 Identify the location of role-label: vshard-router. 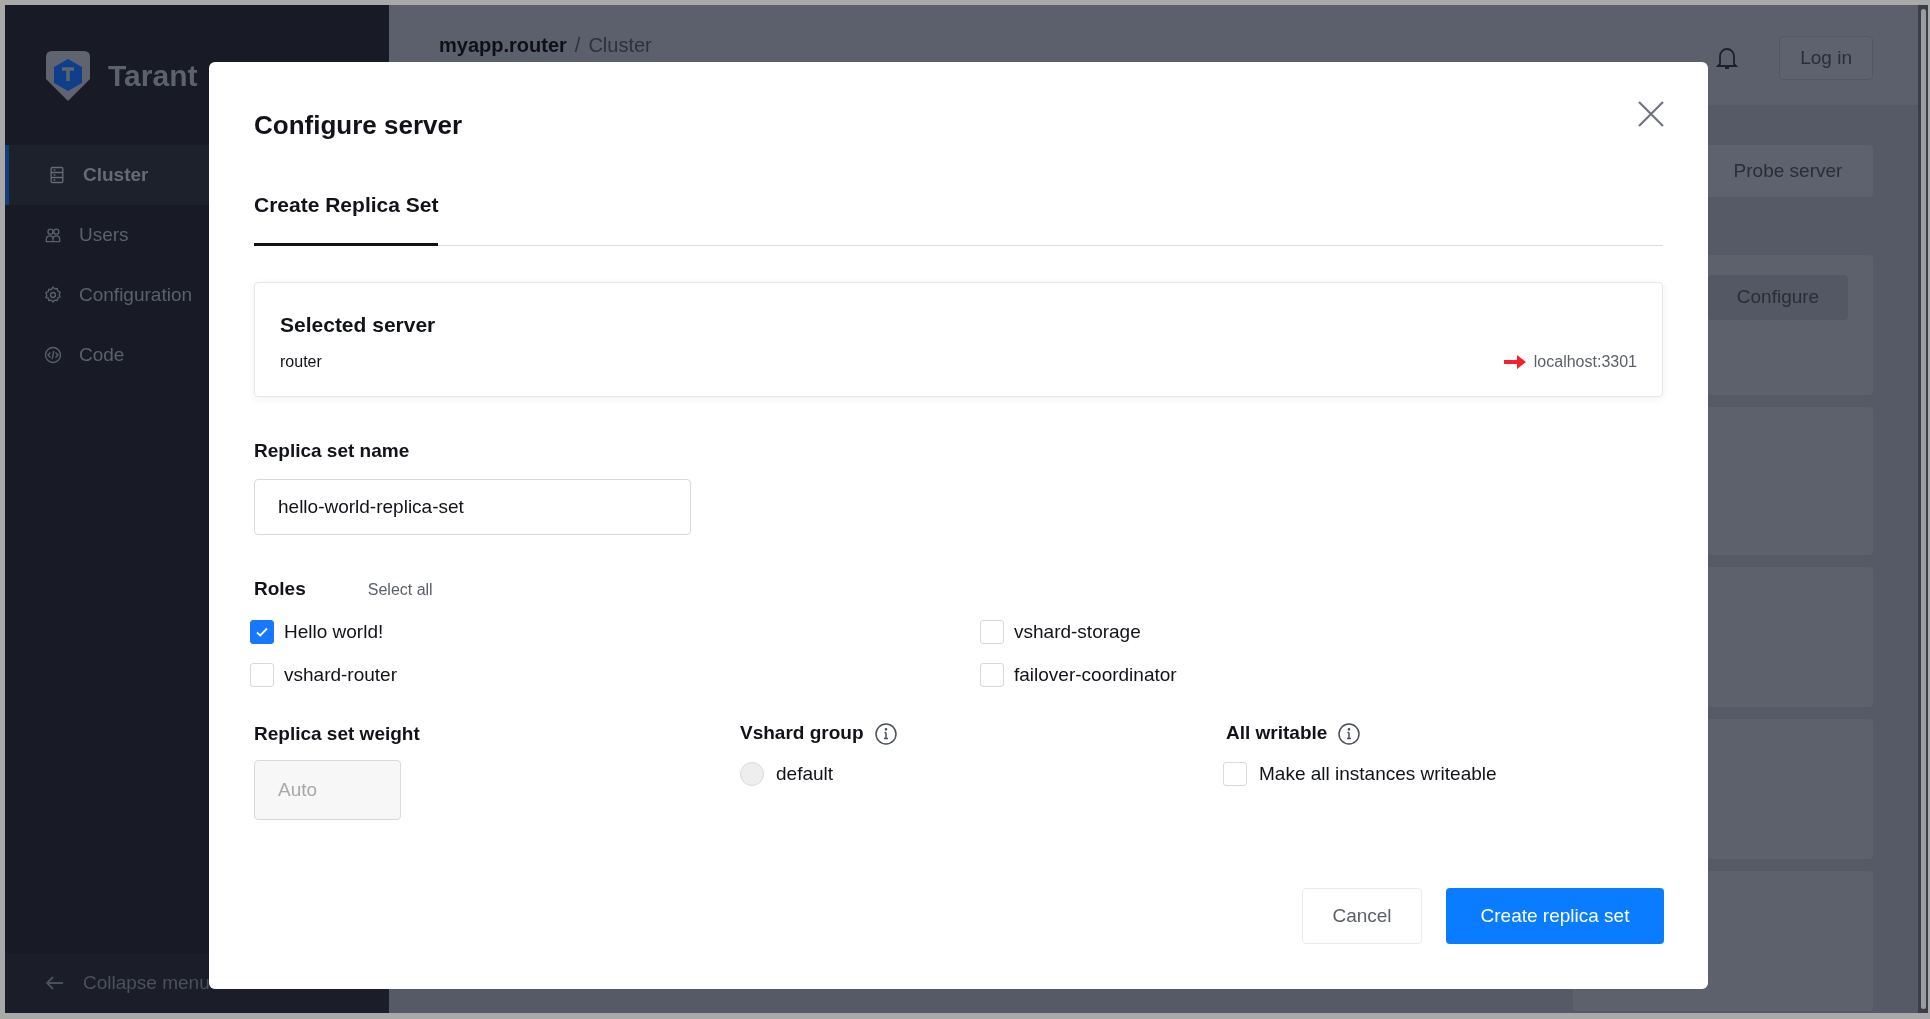
(340, 675).